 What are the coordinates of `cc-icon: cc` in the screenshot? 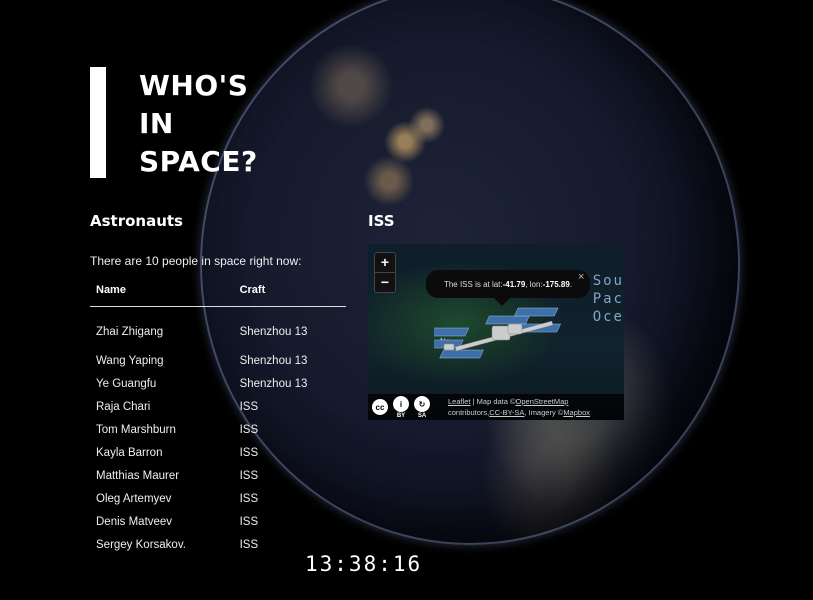 It's located at (380, 407).